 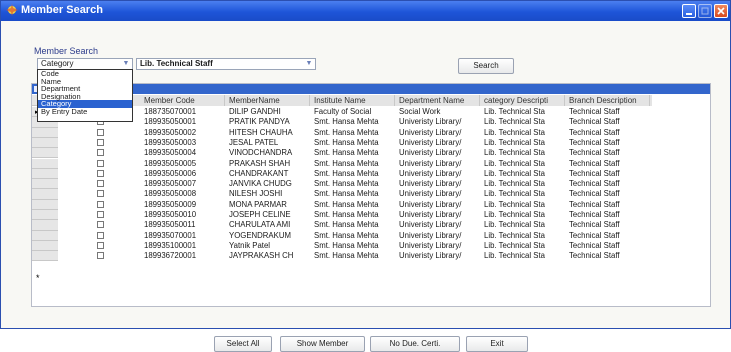 I want to click on table-cell: 189935050004, so click(x=183, y=153).